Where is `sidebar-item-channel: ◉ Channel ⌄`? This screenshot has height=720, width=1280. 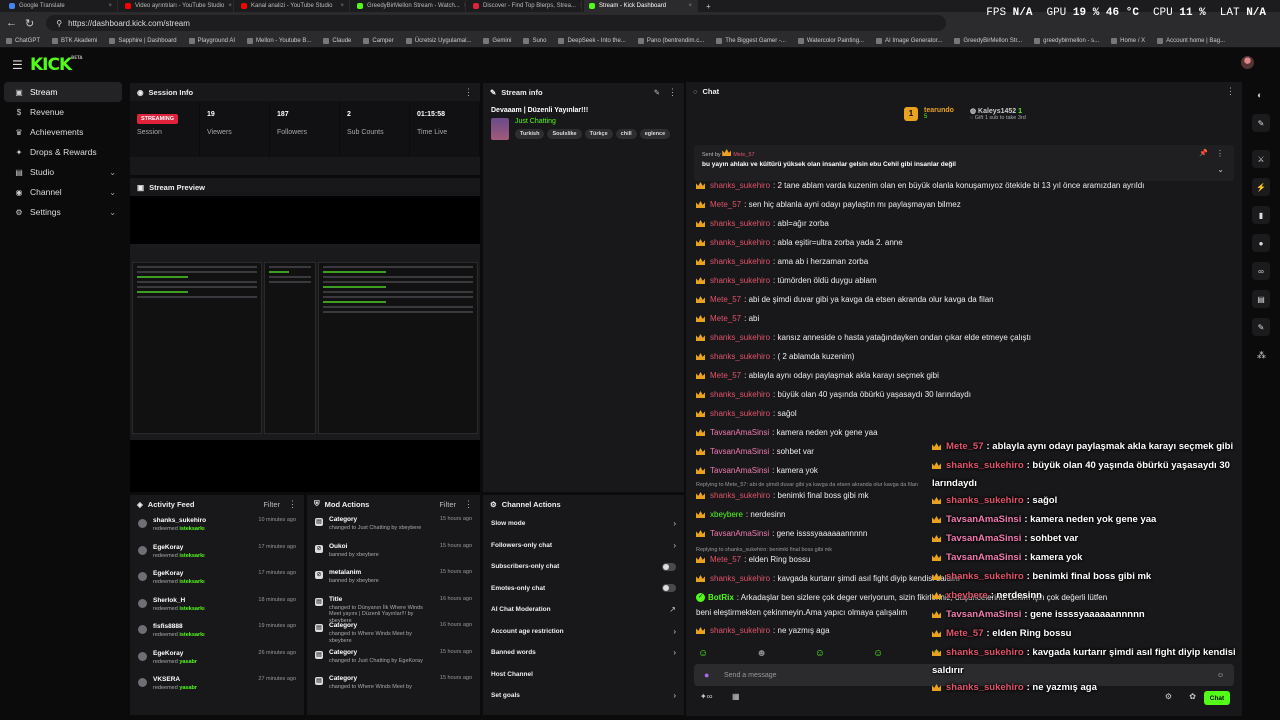
sidebar-item-channel: ◉ Channel ⌄ is located at coordinates (63, 192).